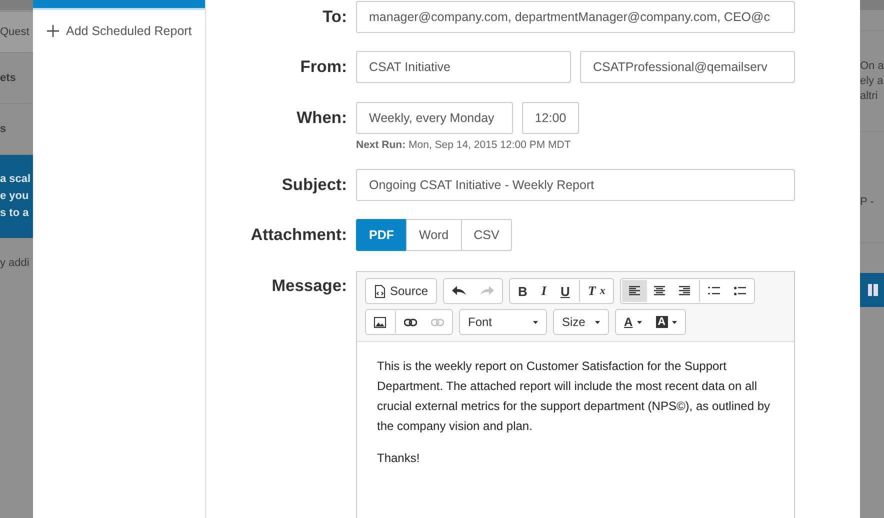  Describe the element at coordinates (550, 118) in the screenshot. I see `time-field: 12:00` at that location.